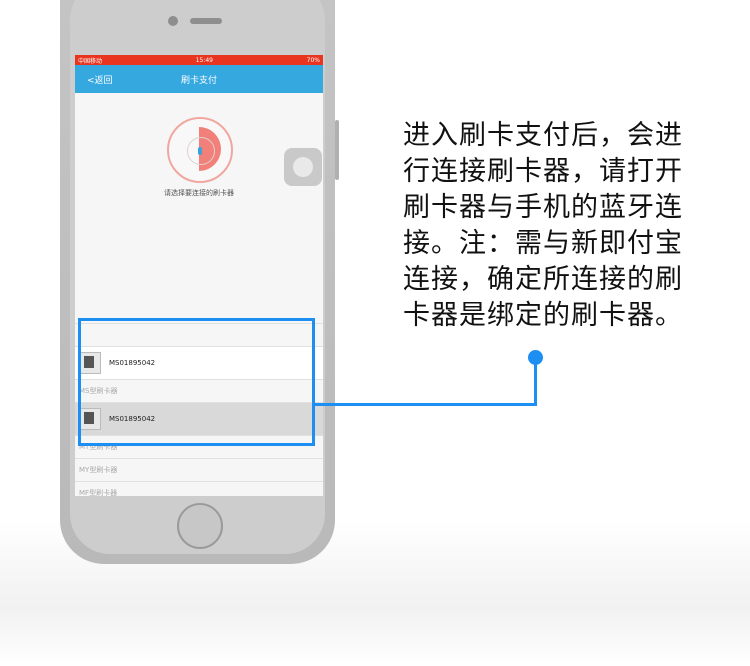 This screenshot has width=750, height=666. Describe the element at coordinates (200, 526) in the screenshot. I see `home-button` at that location.